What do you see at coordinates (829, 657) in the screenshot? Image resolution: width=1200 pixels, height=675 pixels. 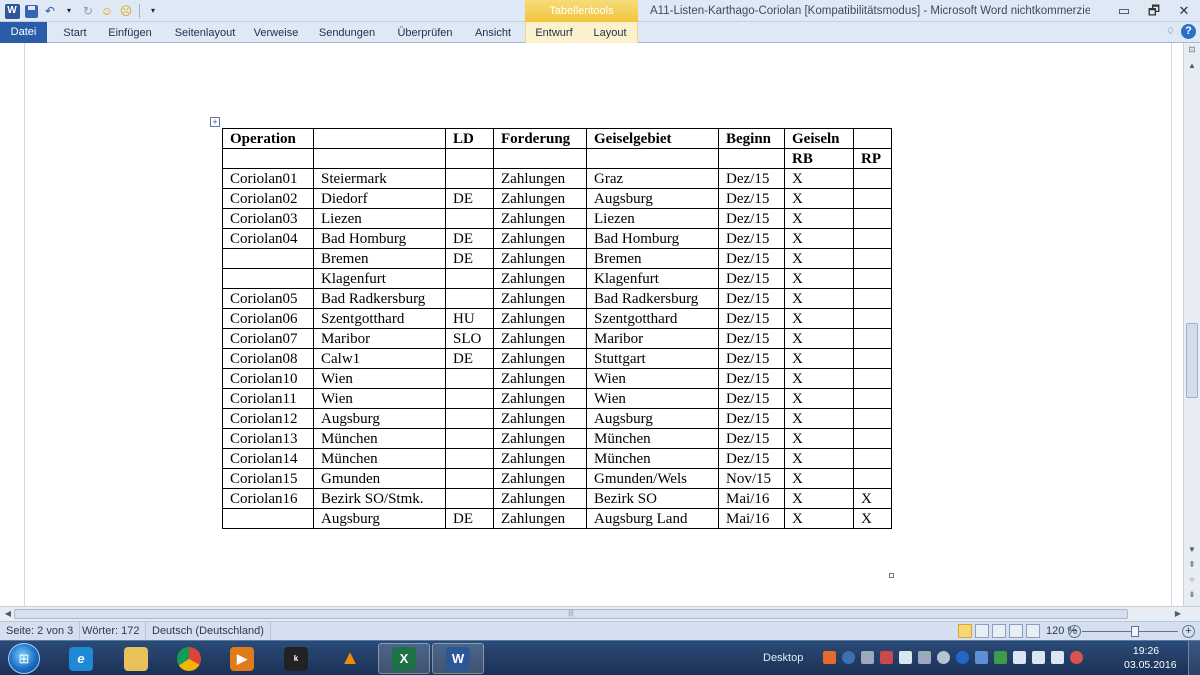 I see `tray-flame-icon` at bounding box center [829, 657].